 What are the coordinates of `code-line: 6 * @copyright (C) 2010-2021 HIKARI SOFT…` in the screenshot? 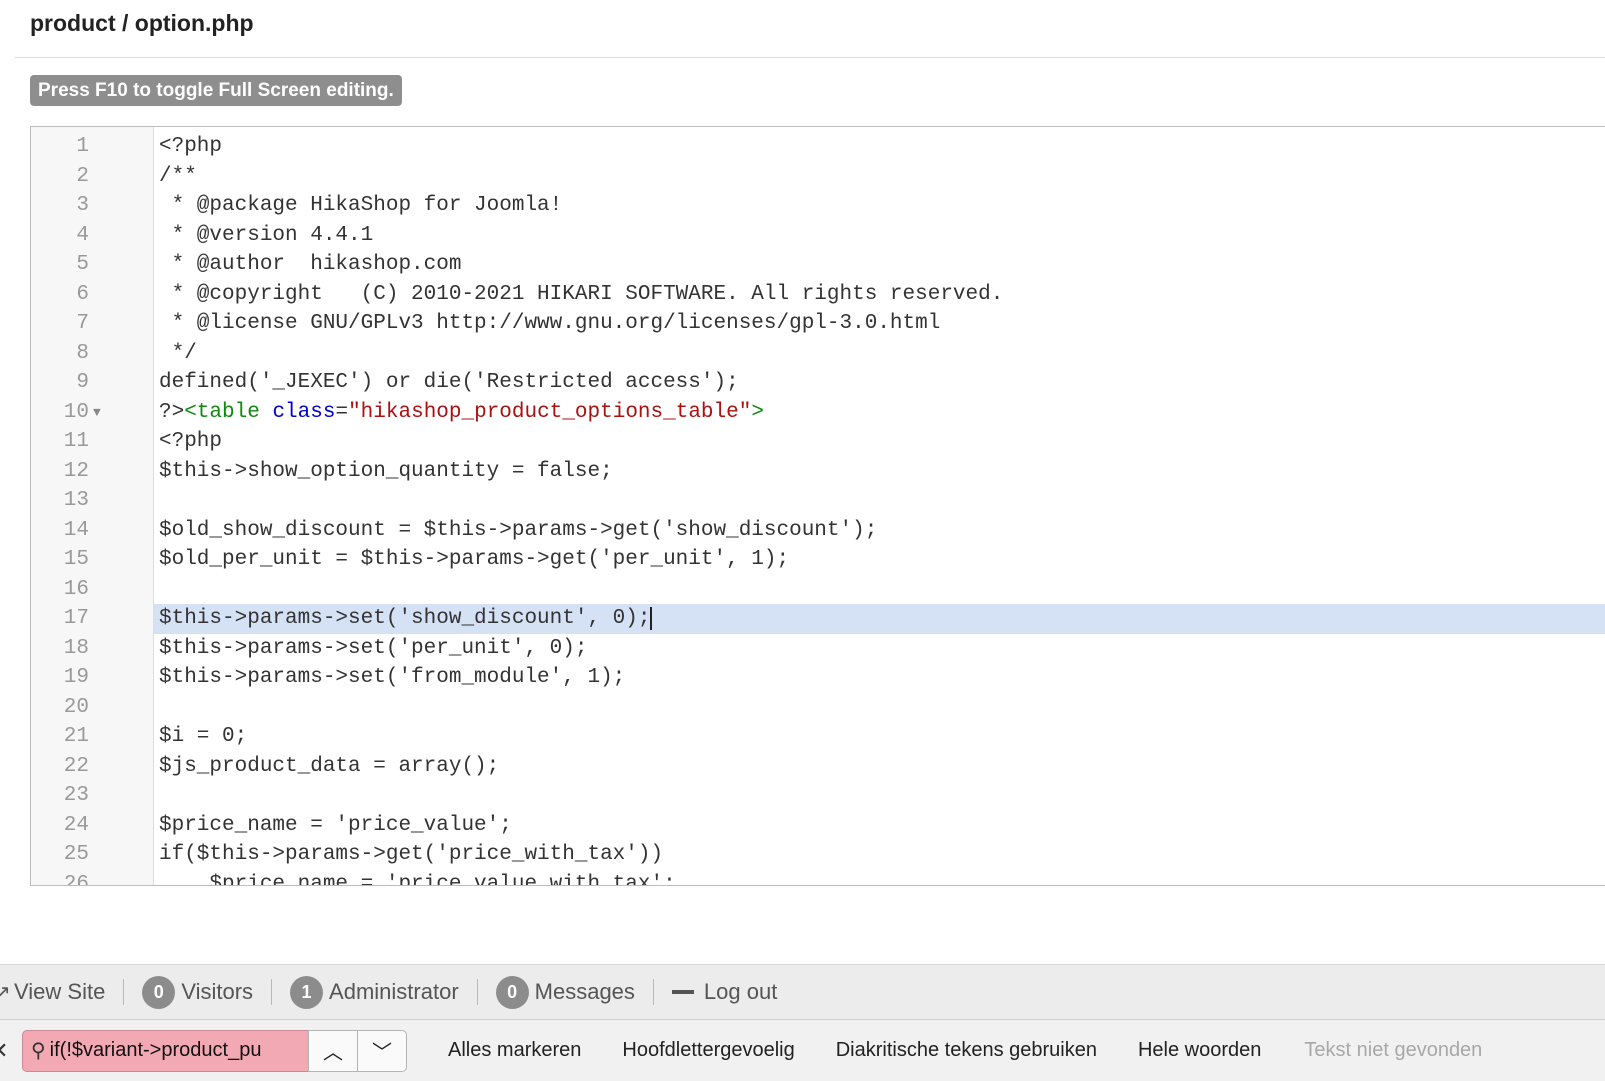 It's located at (818, 295).